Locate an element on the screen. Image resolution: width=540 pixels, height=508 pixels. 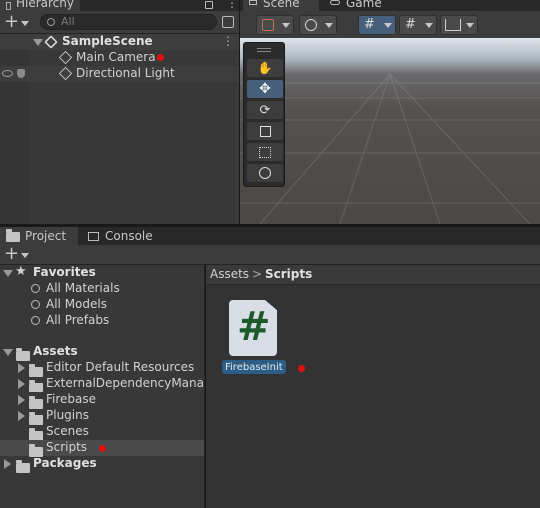
script-glyph: # is located at coordinates (254, 327).